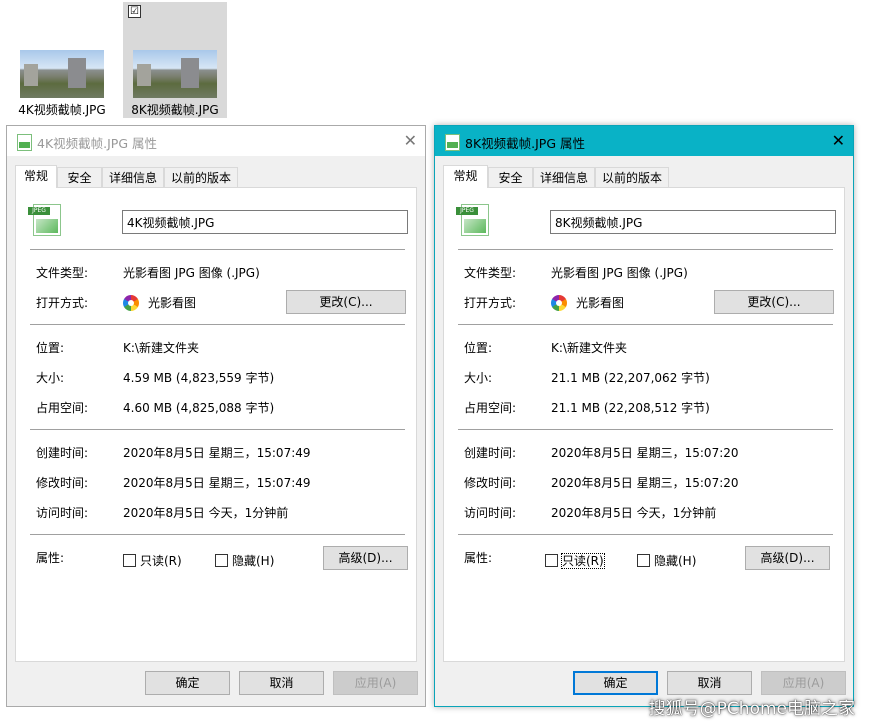  I want to click on created-value: 2020年8月5日 星期三，15:07:20, so click(645, 453).